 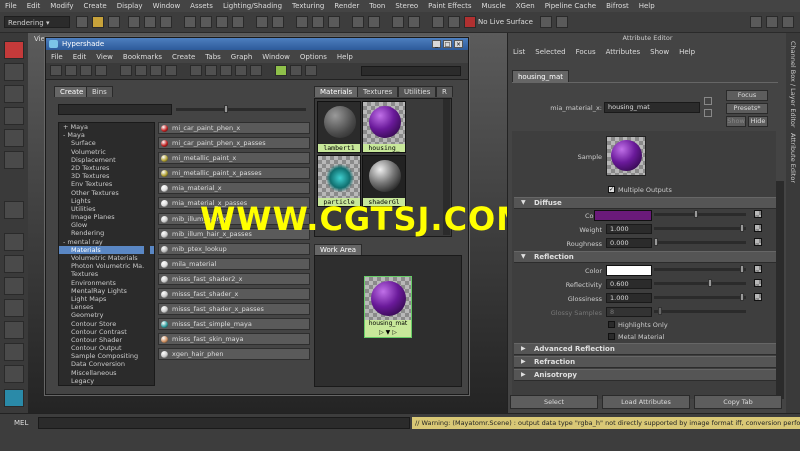 What do you see at coordinates (659, 52) in the screenshot?
I see `attribute-editor-menu-item: Show` at bounding box center [659, 52].